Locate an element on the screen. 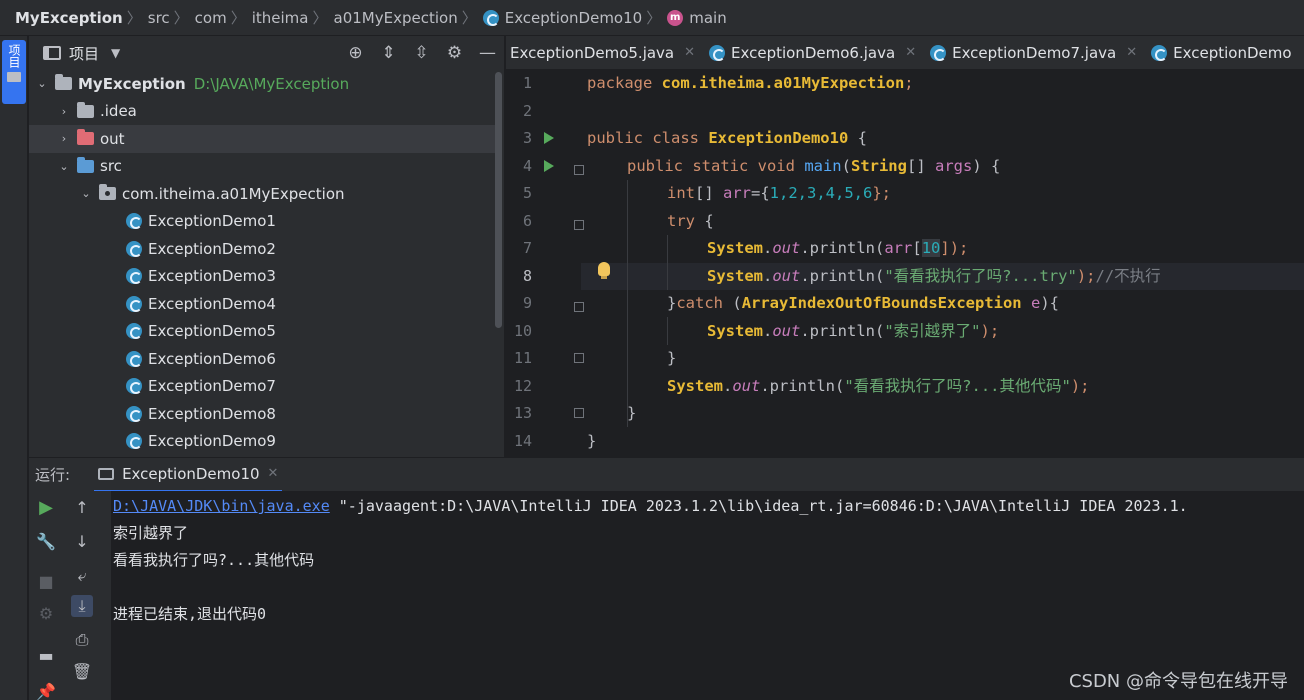 Image resolution: width=1304 pixels, height=700 pixels. run-toolbar-secondary: ↑ ↓ ⤶ ⤓ ⎙ 🗑 is located at coordinates (82, 595).